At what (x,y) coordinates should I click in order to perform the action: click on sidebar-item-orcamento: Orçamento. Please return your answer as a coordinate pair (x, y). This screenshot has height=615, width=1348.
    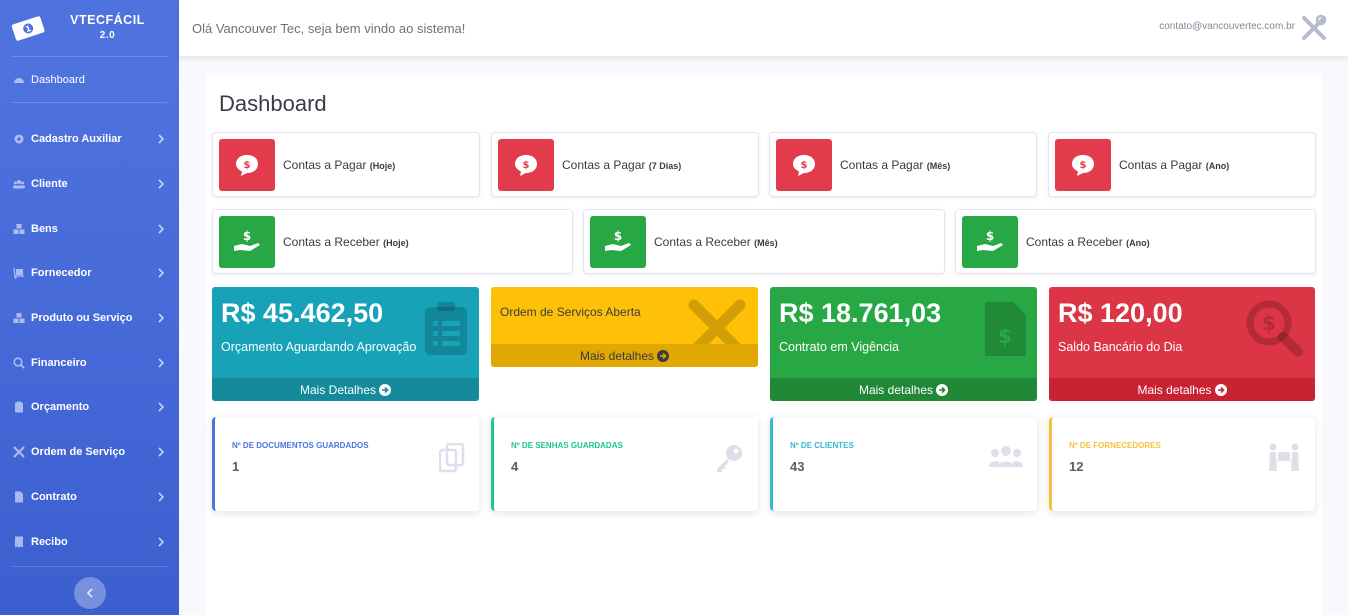
    Looking at the image, I should click on (89, 407).